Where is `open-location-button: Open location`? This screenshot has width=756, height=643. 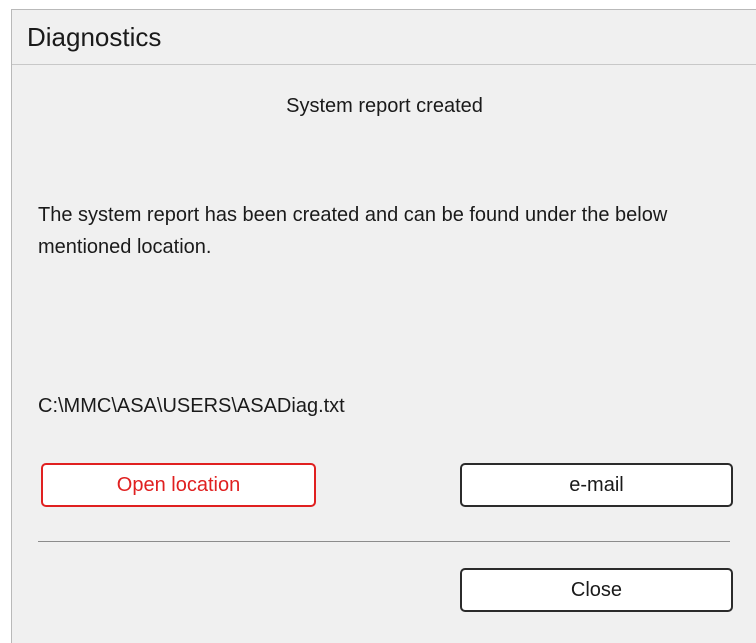 open-location-button: Open location is located at coordinates (178, 485).